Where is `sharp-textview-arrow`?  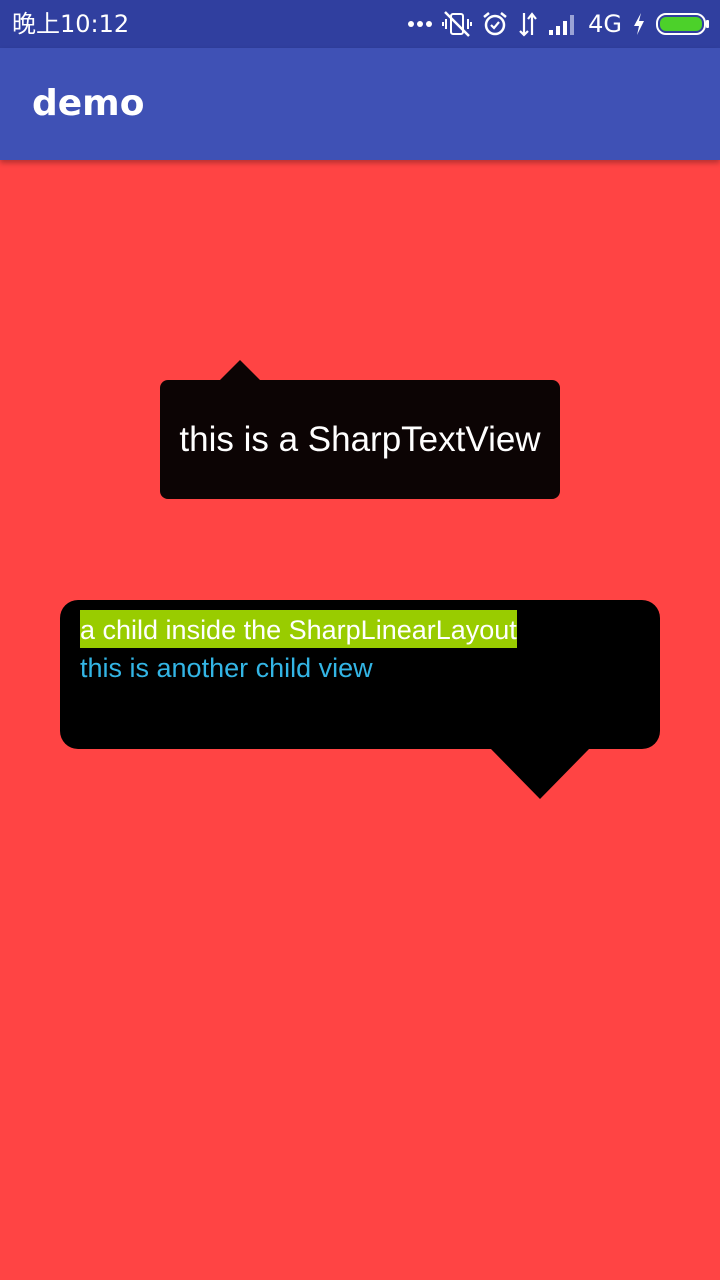
sharp-textview-arrow is located at coordinates (240, 370).